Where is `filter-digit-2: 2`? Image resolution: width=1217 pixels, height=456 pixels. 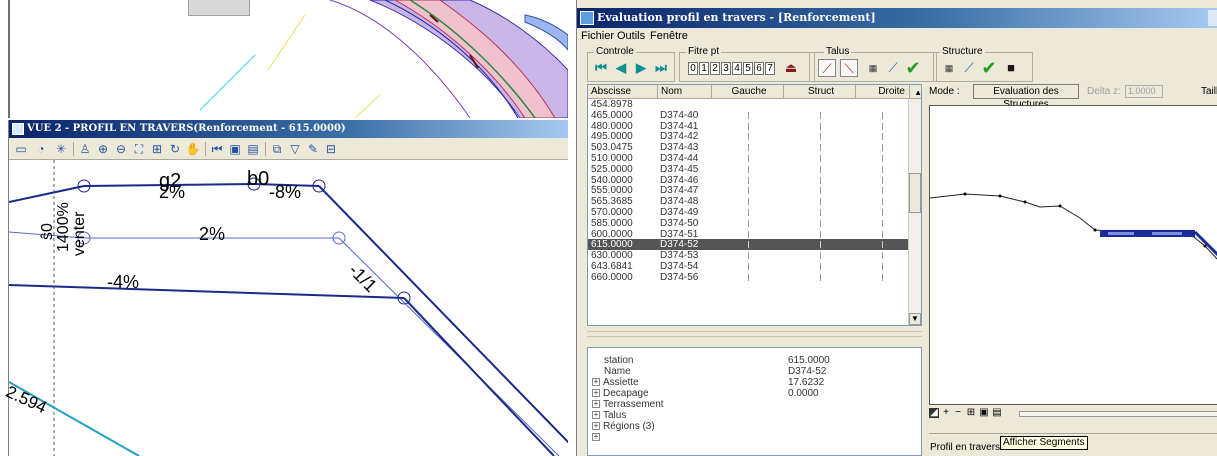 filter-digit-2: 2 is located at coordinates (715, 68).